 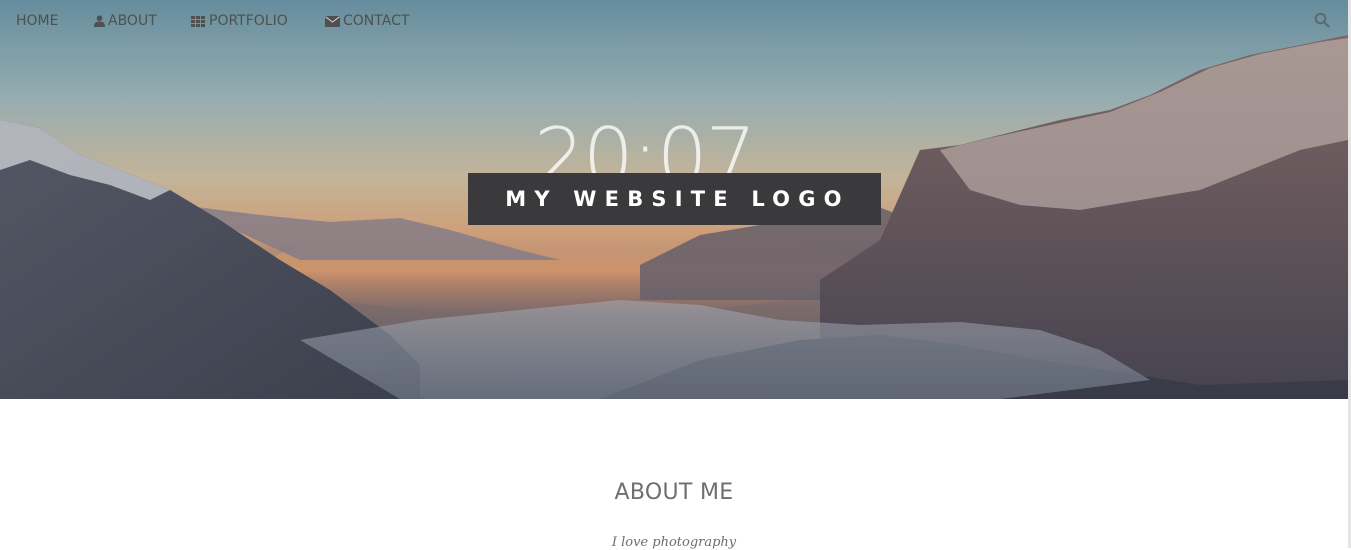 I want to click on nav-home-link: HOME, so click(x=37, y=21).